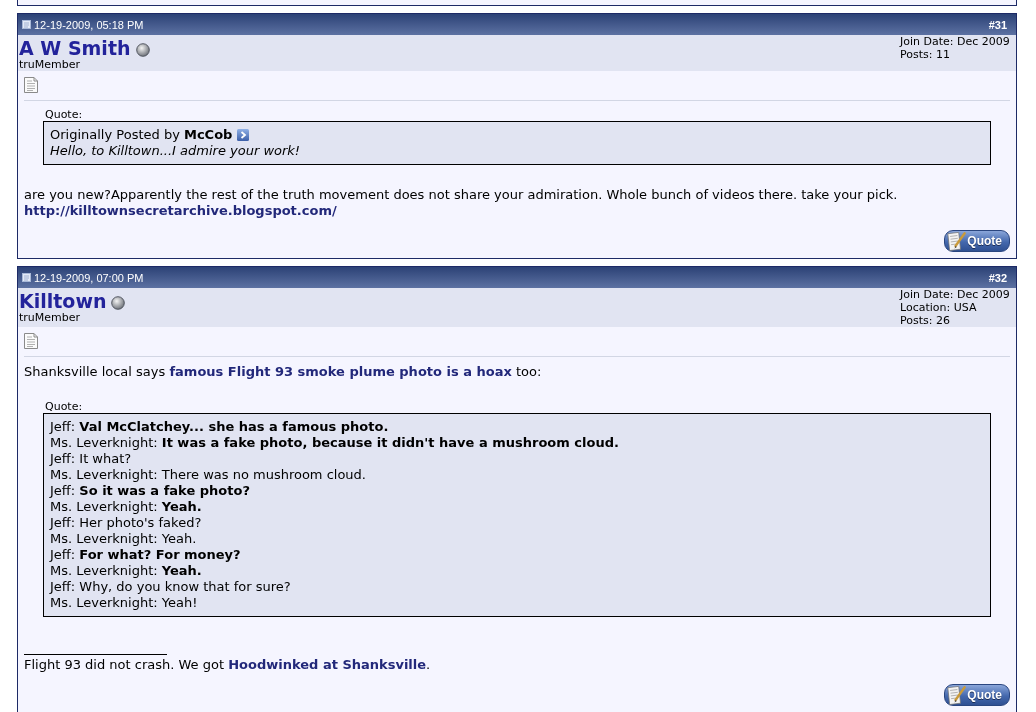  What do you see at coordinates (243, 135) in the screenshot?
I see `chevron-icon` at bounding box center [243, 135].